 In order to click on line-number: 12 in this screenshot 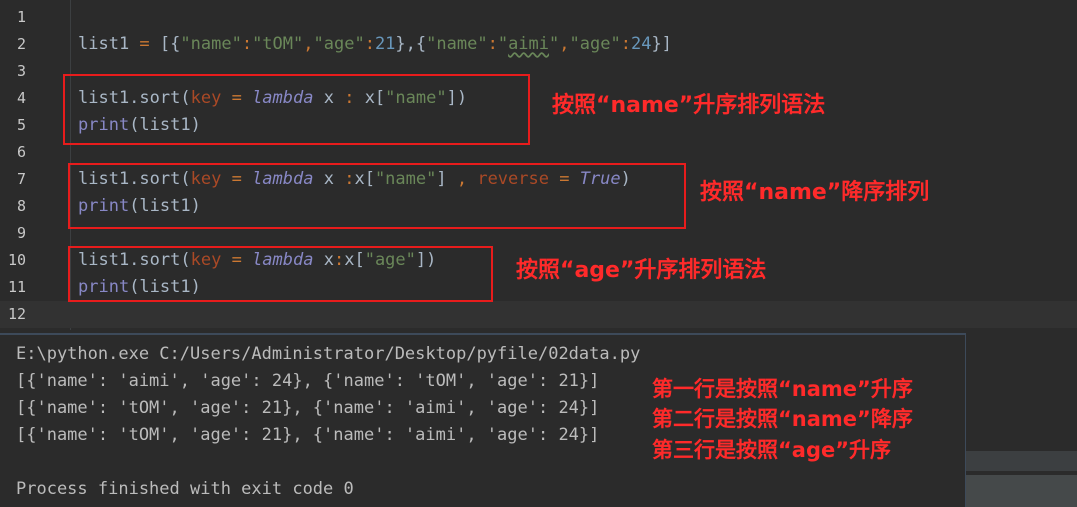, I will do `click(16, 314)`.